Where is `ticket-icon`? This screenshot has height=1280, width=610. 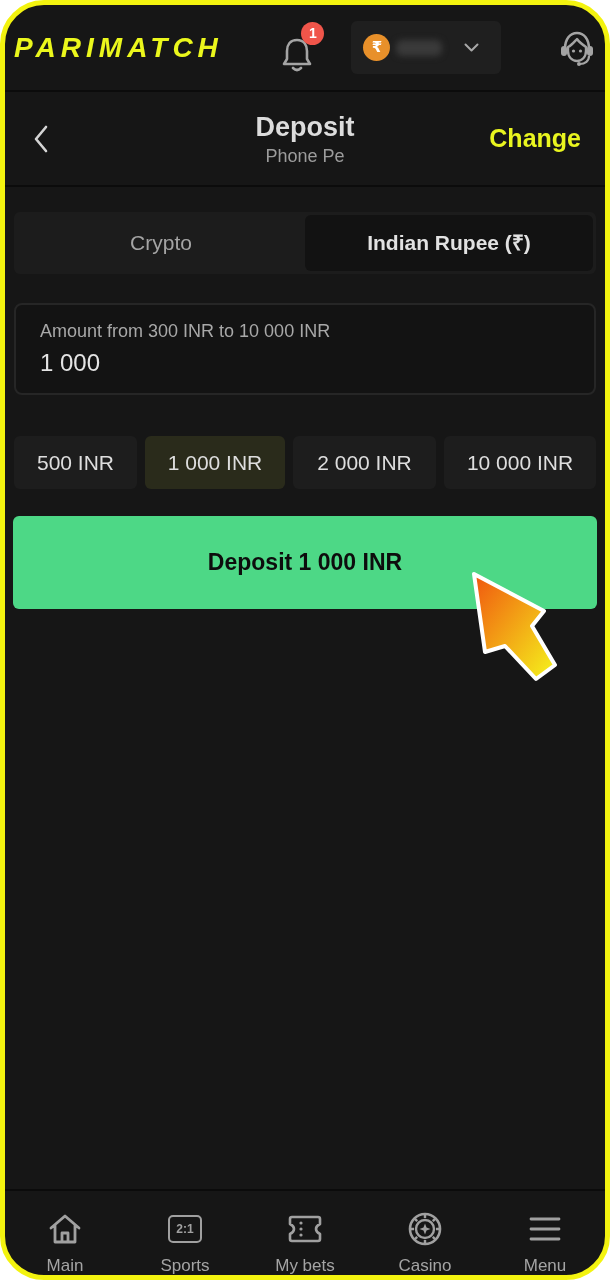 ticket-icon is located at coordinates (305, 1229).